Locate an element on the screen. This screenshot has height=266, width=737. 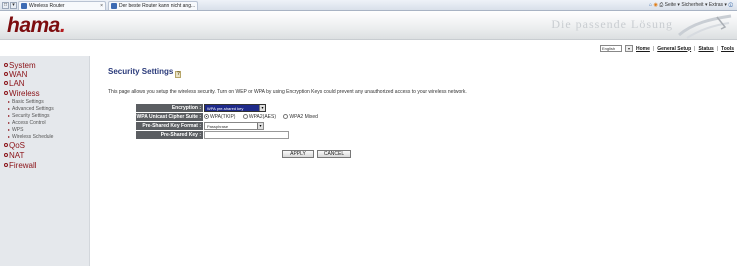
psk-format-label: Pre-Shared Key Format : is located at coordinates (169, 126).